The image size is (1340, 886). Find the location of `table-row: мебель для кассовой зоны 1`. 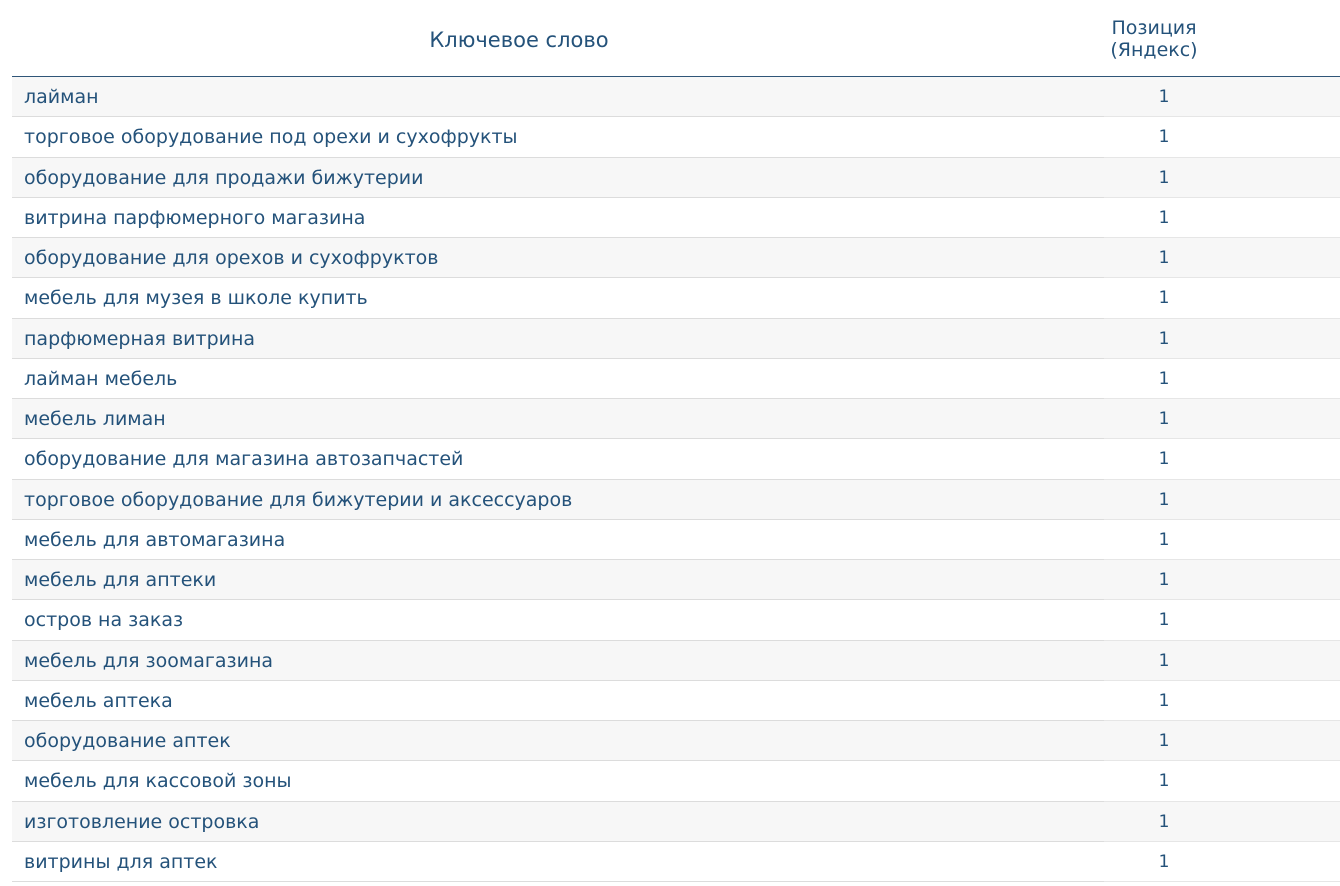

table-row: мебель для кассовой зоны 1 is located at coordinates (676, 781).